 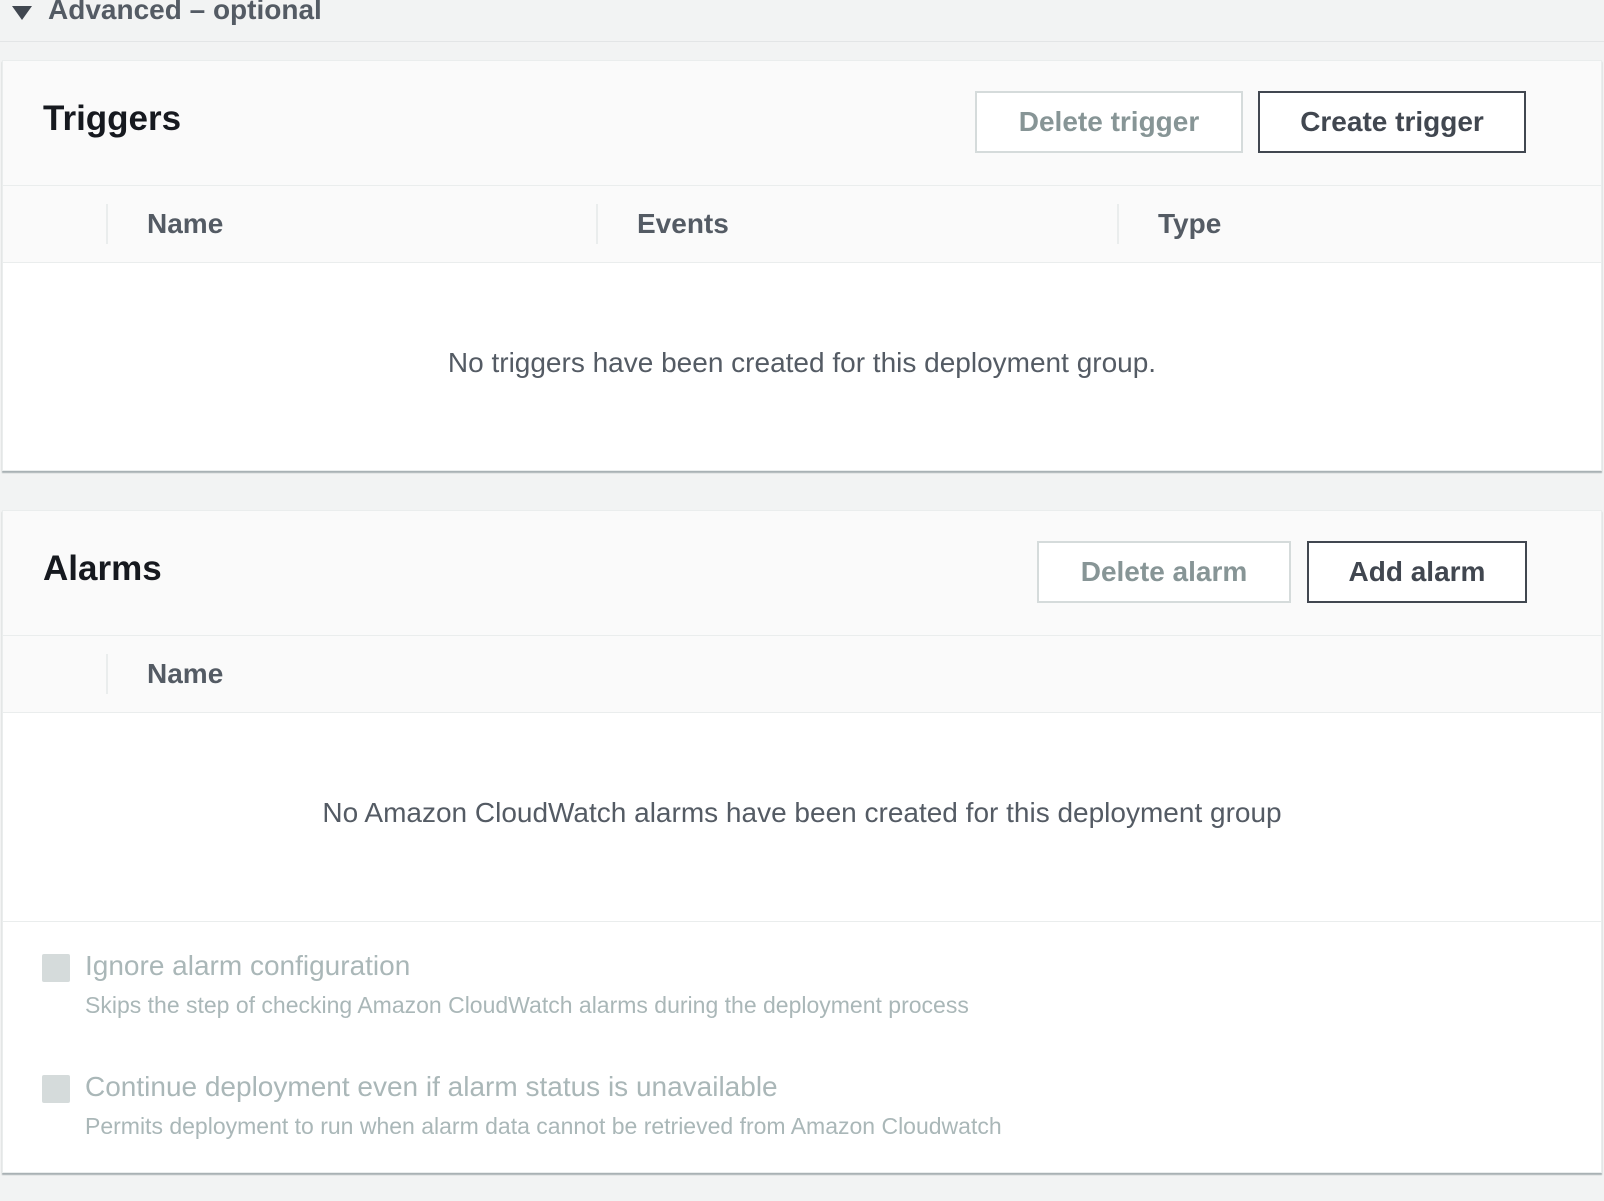 What do you see at coordinates (802, 674) in the screenshot?
I see `alarms-table-header: Name` at bounding box center [802, 674].